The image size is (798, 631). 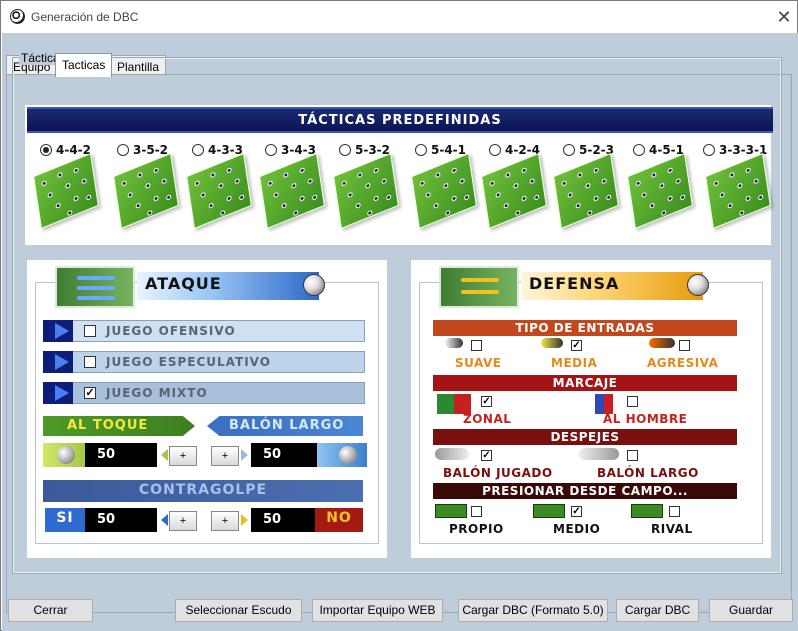 I want to click on cargar-dbc-button: Cargar DBC, so click(x=657, y=610).